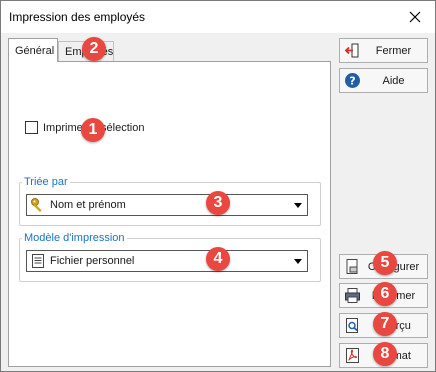 The image size is (436, 372). Describe the element at coordinates (385, 354) in the screenshot. I see `callout-marker-8: 8` at that location.